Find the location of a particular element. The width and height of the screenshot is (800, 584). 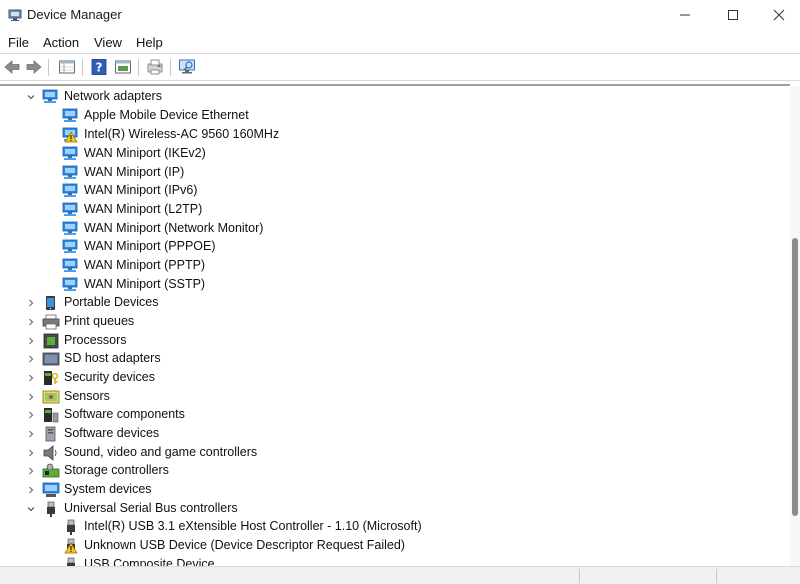

scan-hardware-icon is located at coordinates (187, 67).